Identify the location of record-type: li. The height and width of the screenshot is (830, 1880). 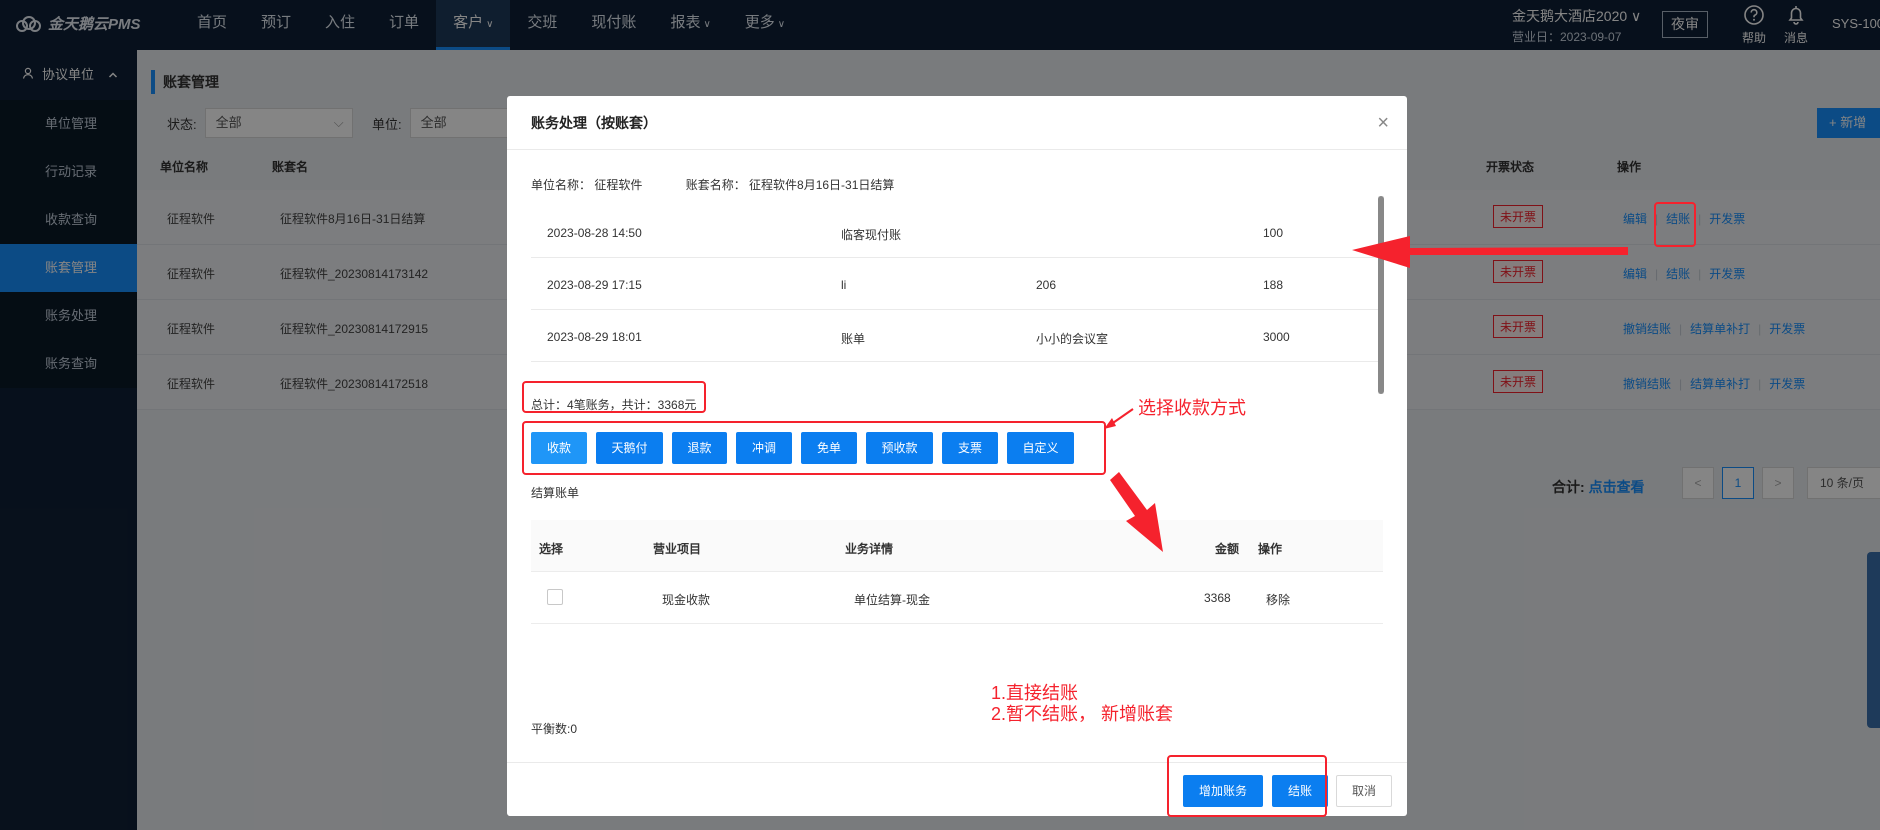
(844, 285).